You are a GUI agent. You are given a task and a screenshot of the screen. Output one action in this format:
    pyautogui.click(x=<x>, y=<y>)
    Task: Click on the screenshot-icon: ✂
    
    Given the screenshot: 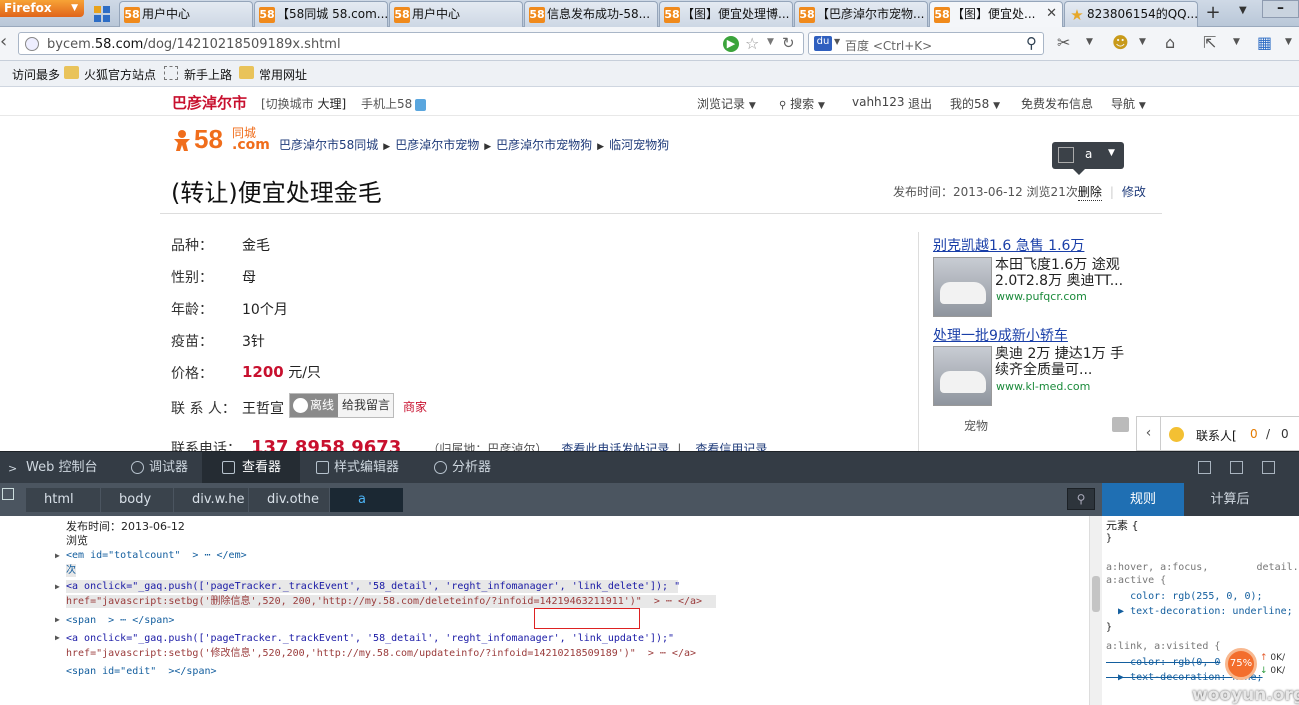 What is the action you would take?
    pyautogui.click(x=1063, y=42)
    